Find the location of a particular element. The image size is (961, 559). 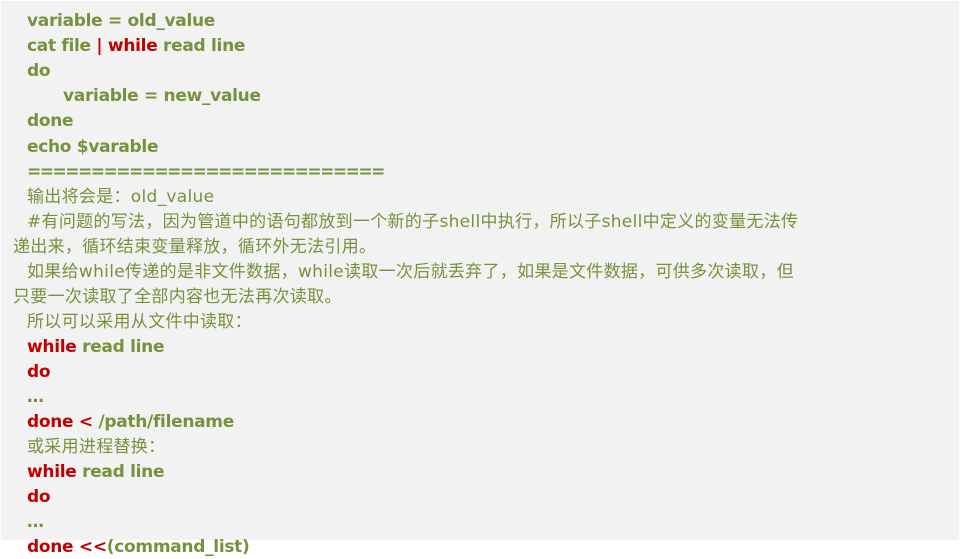

code-text: echo $varable is located at coordinates (93, 147).